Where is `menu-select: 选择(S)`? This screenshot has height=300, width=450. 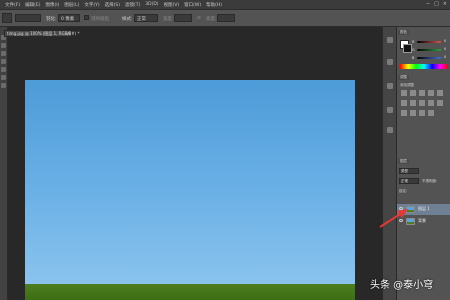 menu-select: 选择(S) is located at coordinates (112, 5).